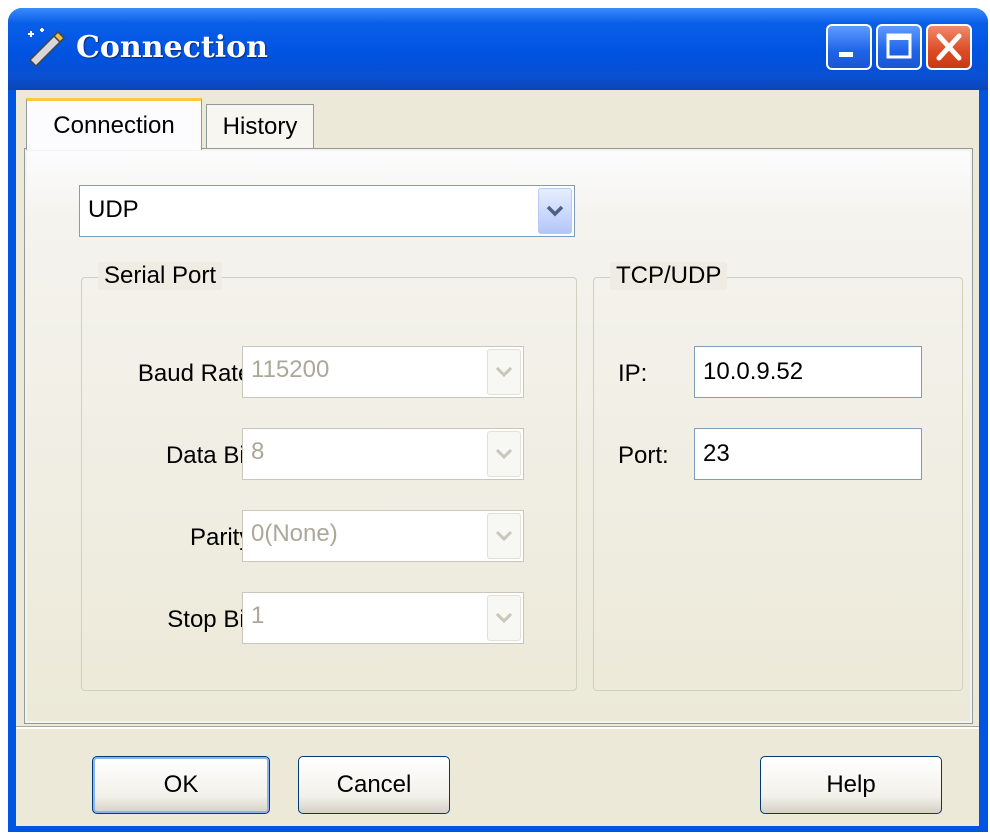  I want to click on maximize-icon, so click(899, 46).